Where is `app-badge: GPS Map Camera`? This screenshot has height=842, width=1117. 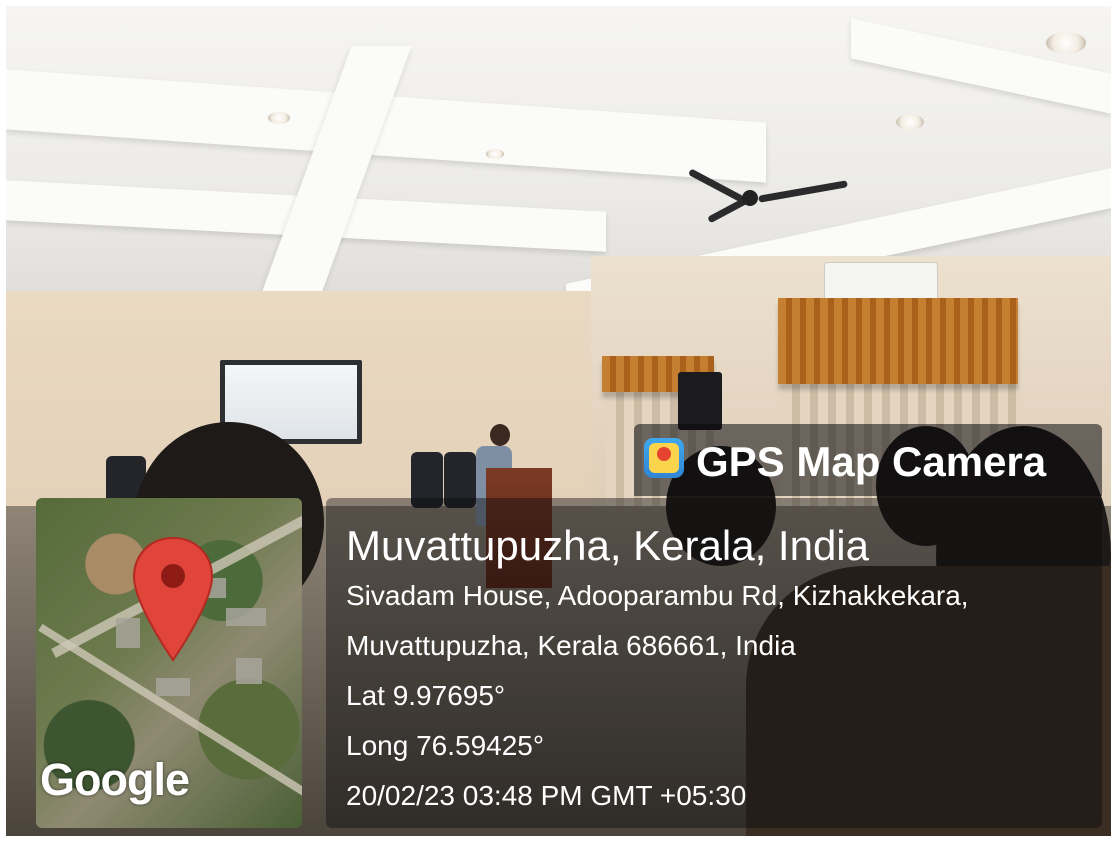 app-badge: GPS Map Camera is located at coordinates (868, 460).